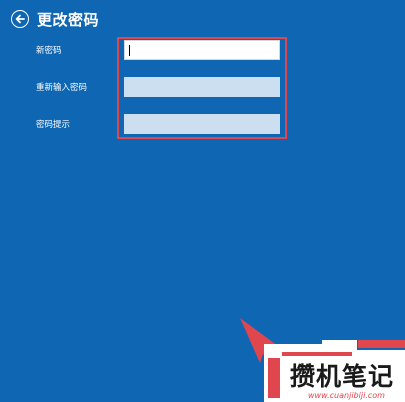 The width and height of the screenshot is (405, 402). Describe the element at coordinates (346, 395) in the screenshot. I see `watermark-url: www.cuanjibiji.com` at that location.